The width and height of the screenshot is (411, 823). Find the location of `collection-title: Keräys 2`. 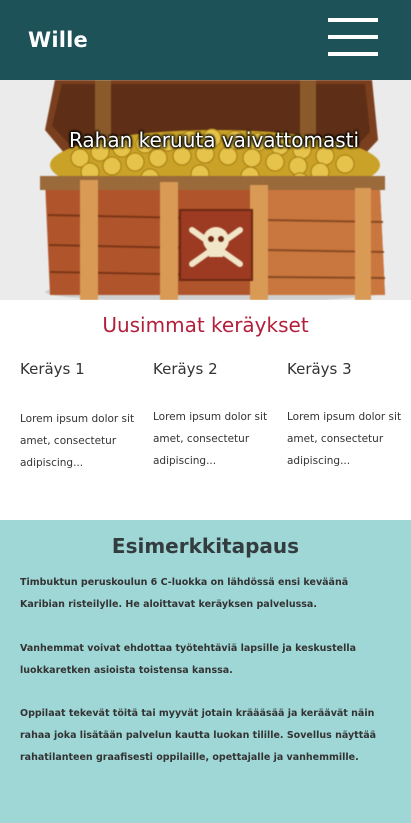

collection-title: Keräys 2 is located at coordinates (213, 369).